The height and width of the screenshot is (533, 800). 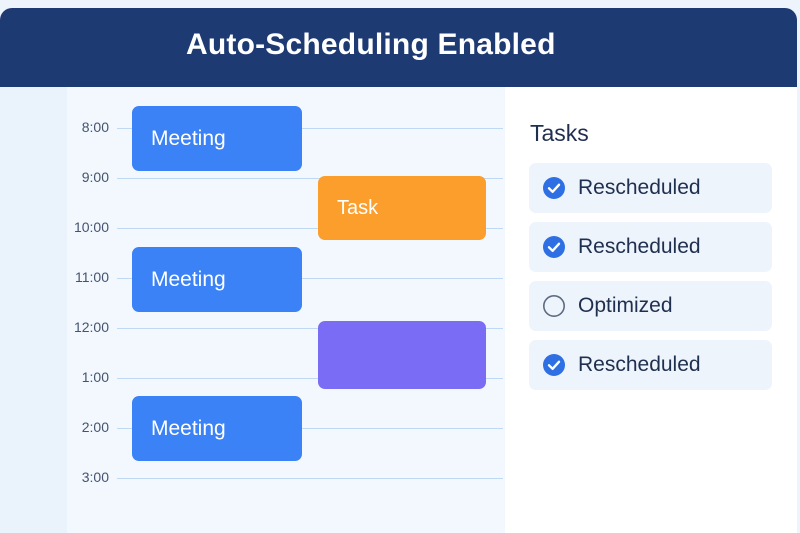 I want to click on time-label: 12:00, so click(x=91, y=327).